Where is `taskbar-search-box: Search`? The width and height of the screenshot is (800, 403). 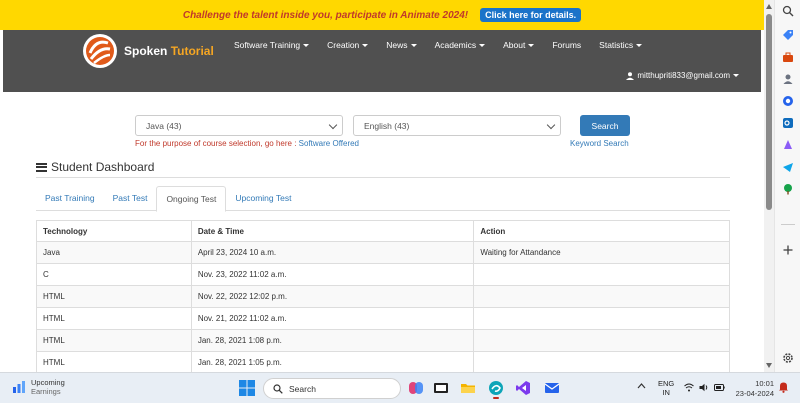 taskbar-search-box: Search is located at coordinates (332, 388).